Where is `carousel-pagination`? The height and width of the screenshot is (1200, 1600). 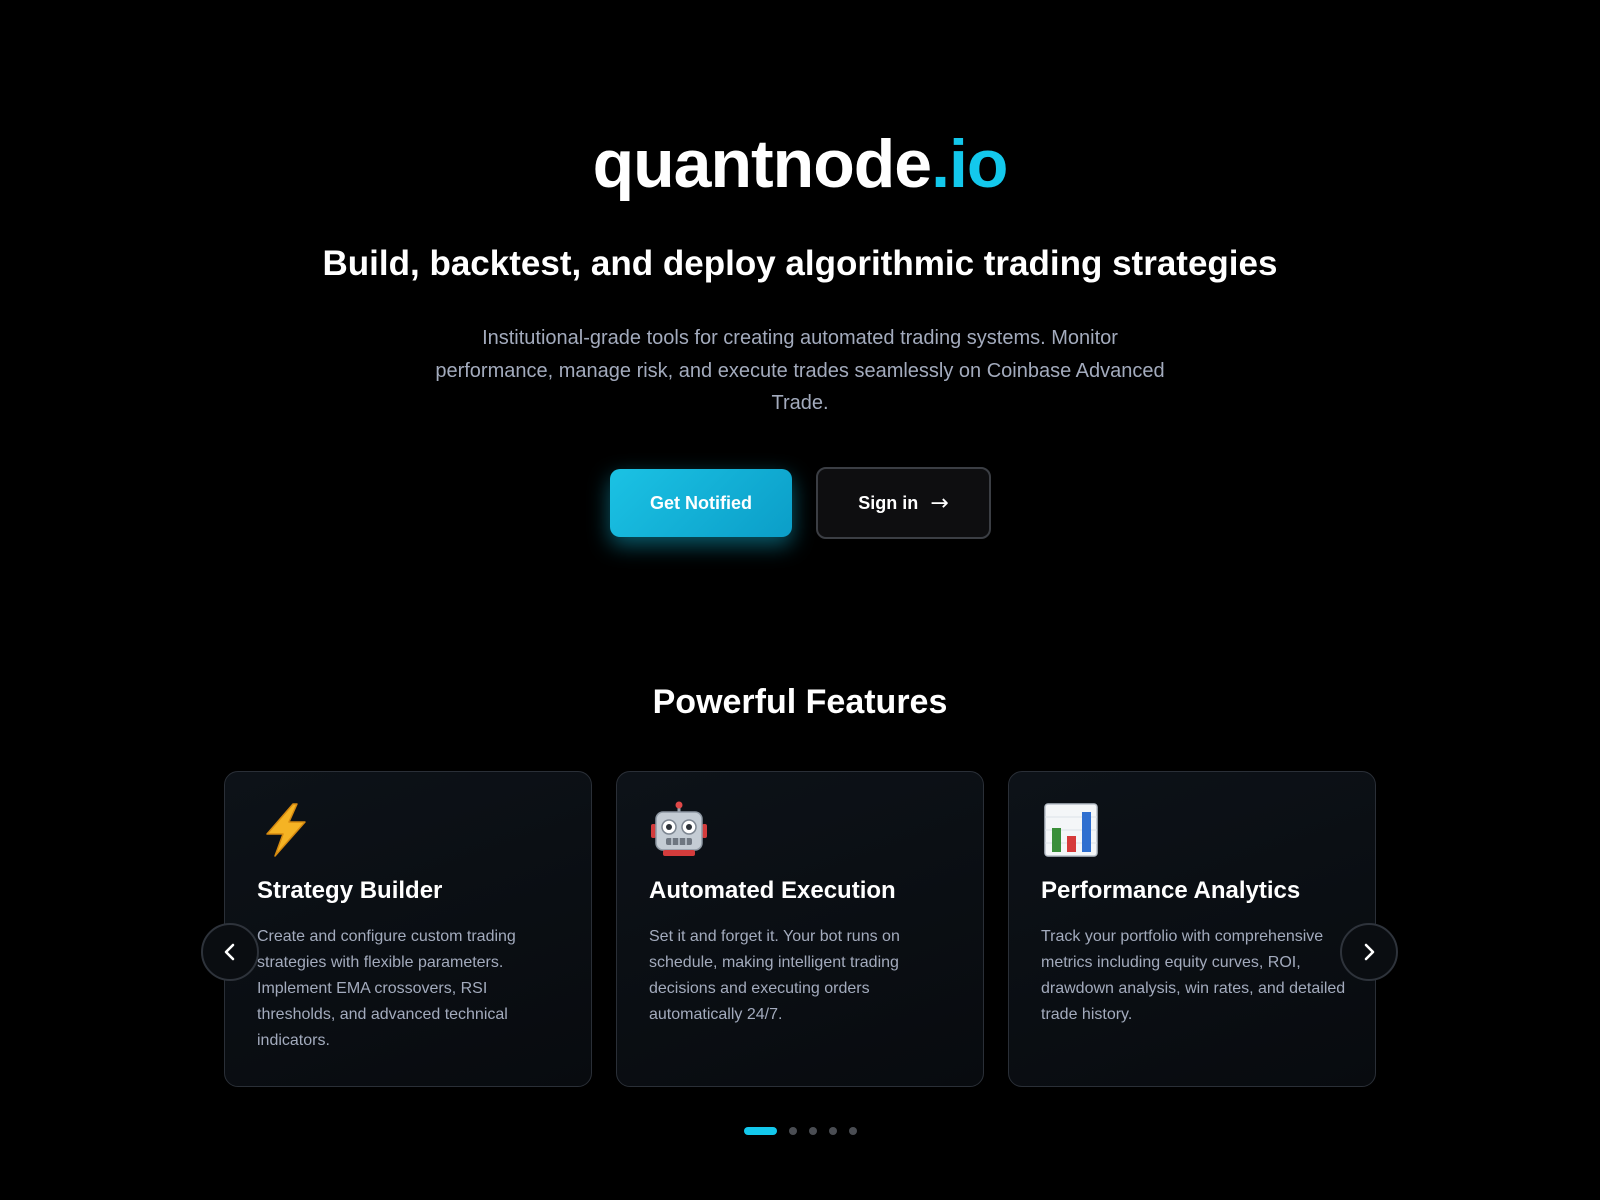
carousel-pagination is located at coordinates (800, 1131).